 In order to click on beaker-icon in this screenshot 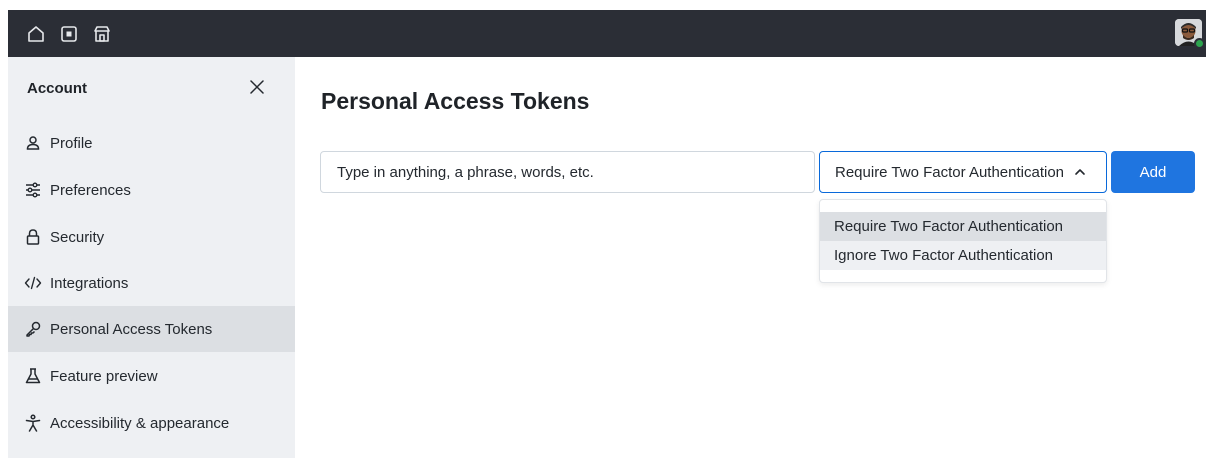, I will do `click(33, 376)`.